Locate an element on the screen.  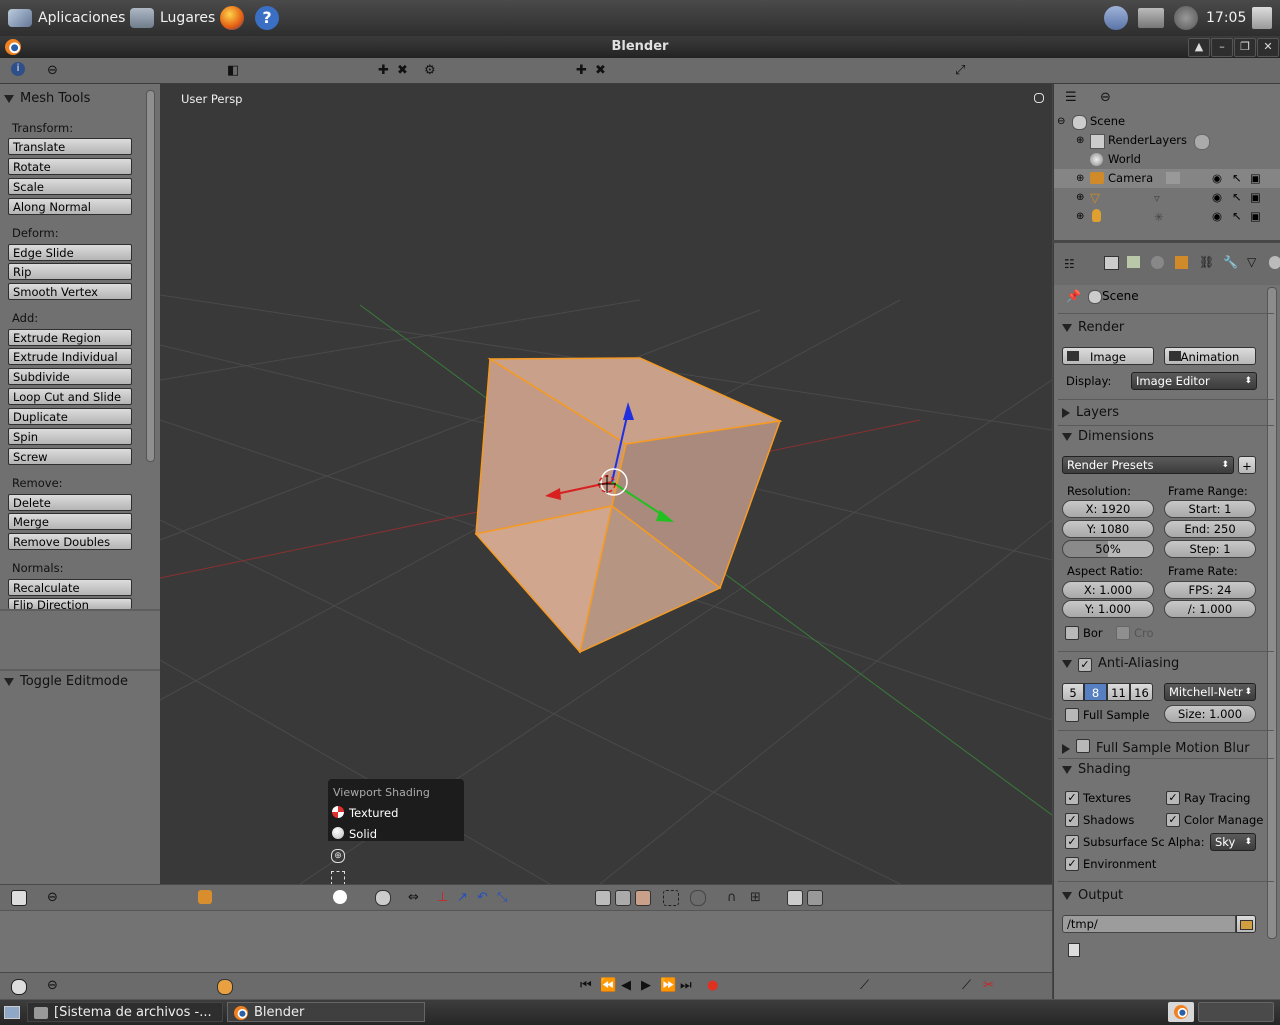
next-keyframe-icon: ⏩ is located at coordinates (668, 985).